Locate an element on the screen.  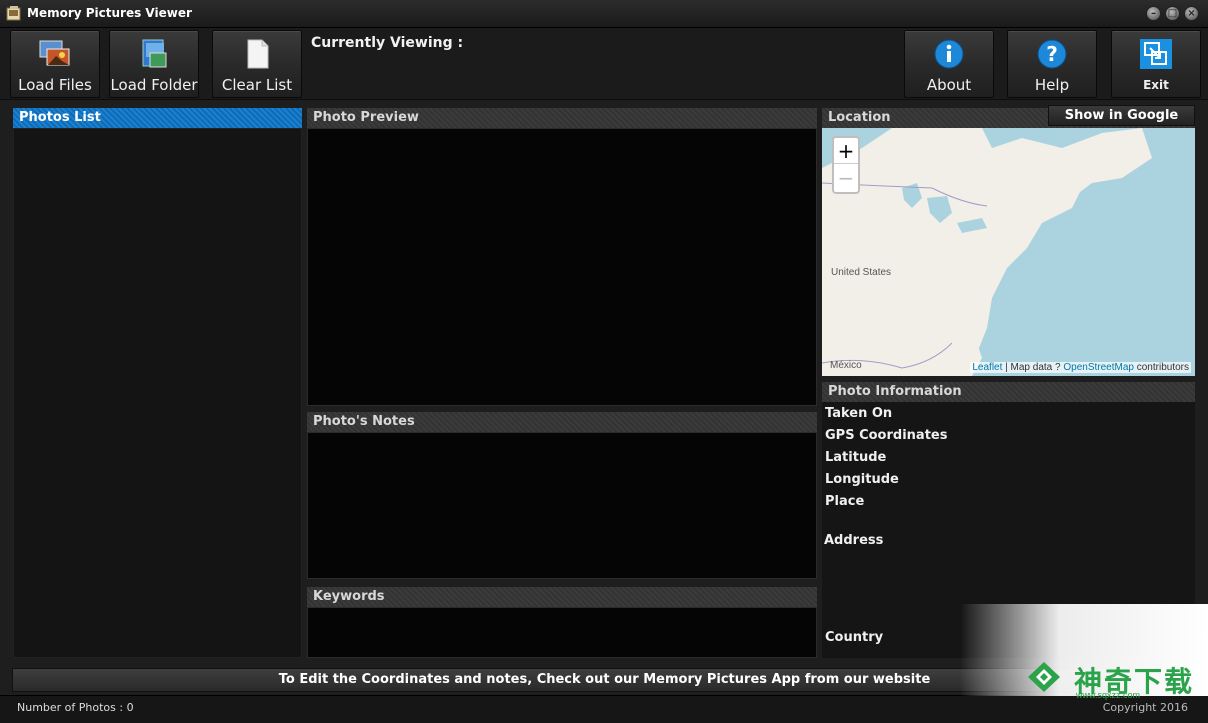
gps-coordinates-label: GPS Coordinates is located at coordinates (886, 435).